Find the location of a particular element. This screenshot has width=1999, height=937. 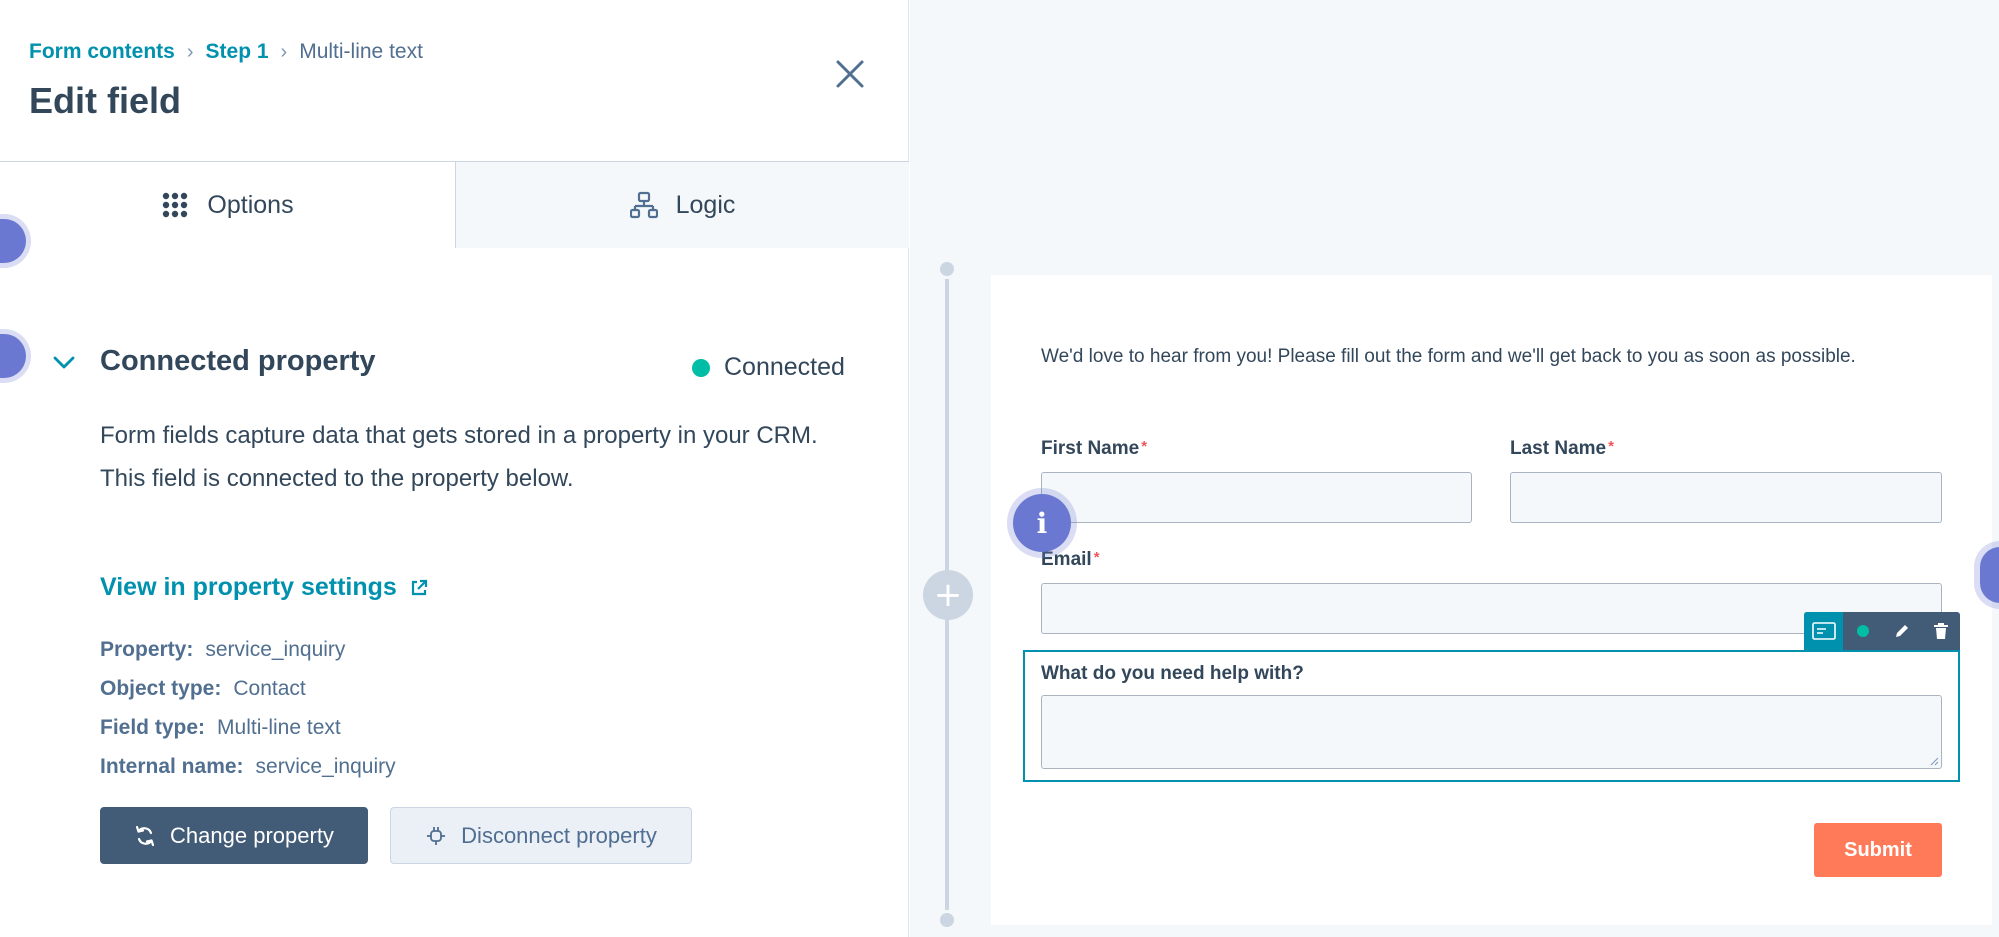

page-title: Edit field is located at coordinates (105, 100).